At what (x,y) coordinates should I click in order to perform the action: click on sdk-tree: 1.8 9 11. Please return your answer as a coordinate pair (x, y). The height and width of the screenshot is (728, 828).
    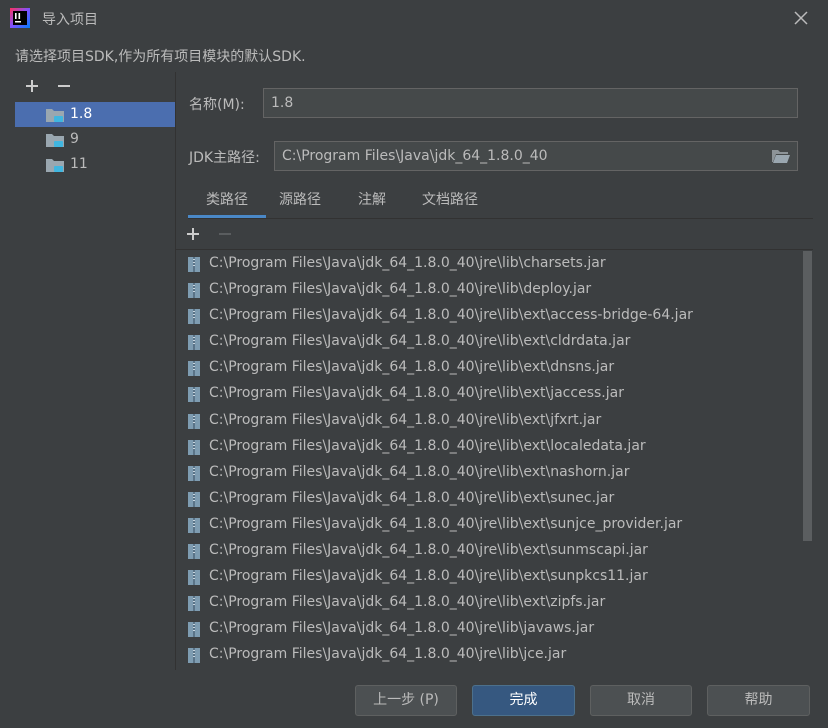
    Looking at the image, I should click on (95, 152).